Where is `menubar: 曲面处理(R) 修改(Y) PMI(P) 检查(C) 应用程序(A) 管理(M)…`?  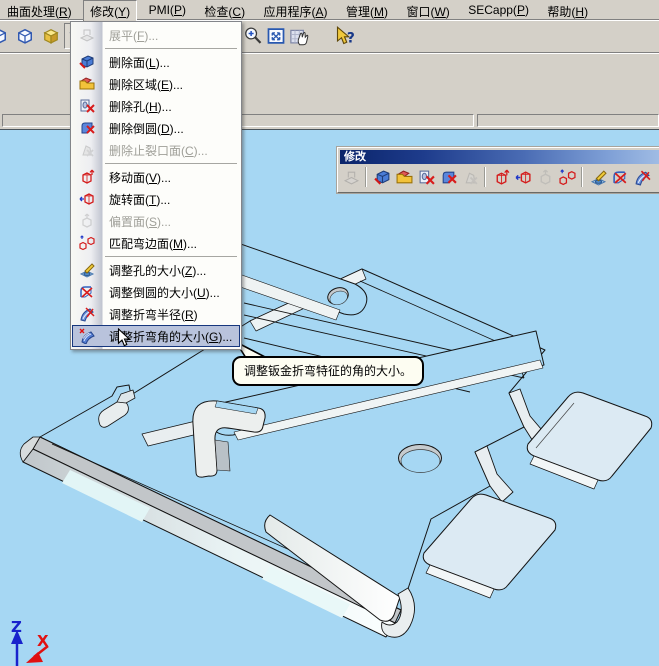
menubar: 曲面处理(R) 修改(Y) PMI(P) 检查(C) 应用程序(A) 管理(M)… is located at coordinates (329, 11).